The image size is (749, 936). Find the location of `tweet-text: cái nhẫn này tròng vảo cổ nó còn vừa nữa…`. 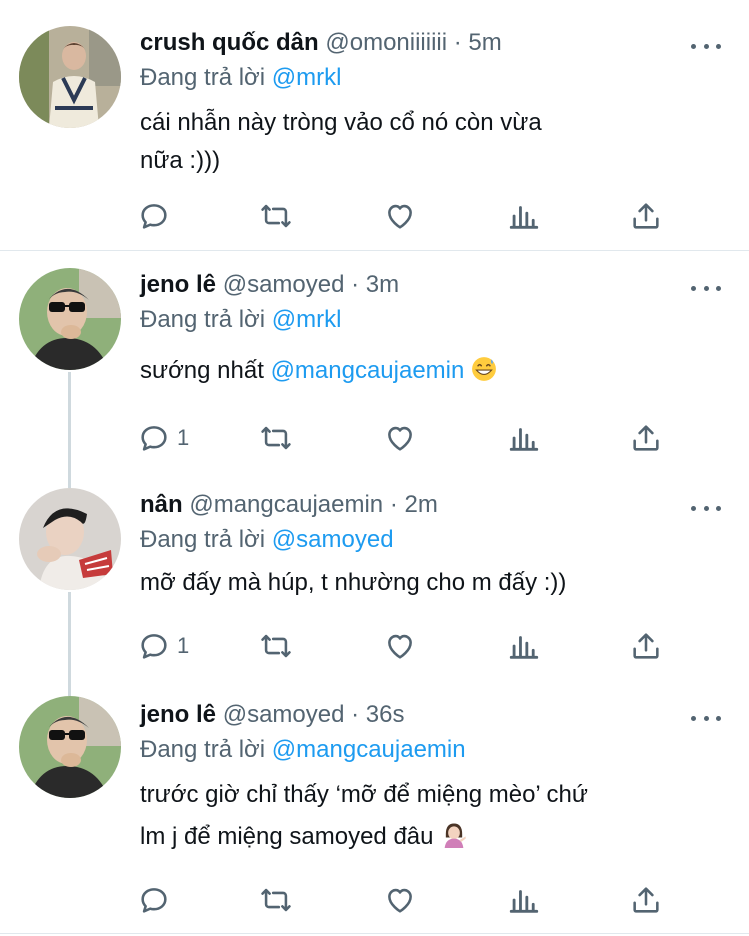

tweet-text: cái nhẫn này tròng vảo cổ nó còn vừa nữa… is located at coordinates (429, 142).